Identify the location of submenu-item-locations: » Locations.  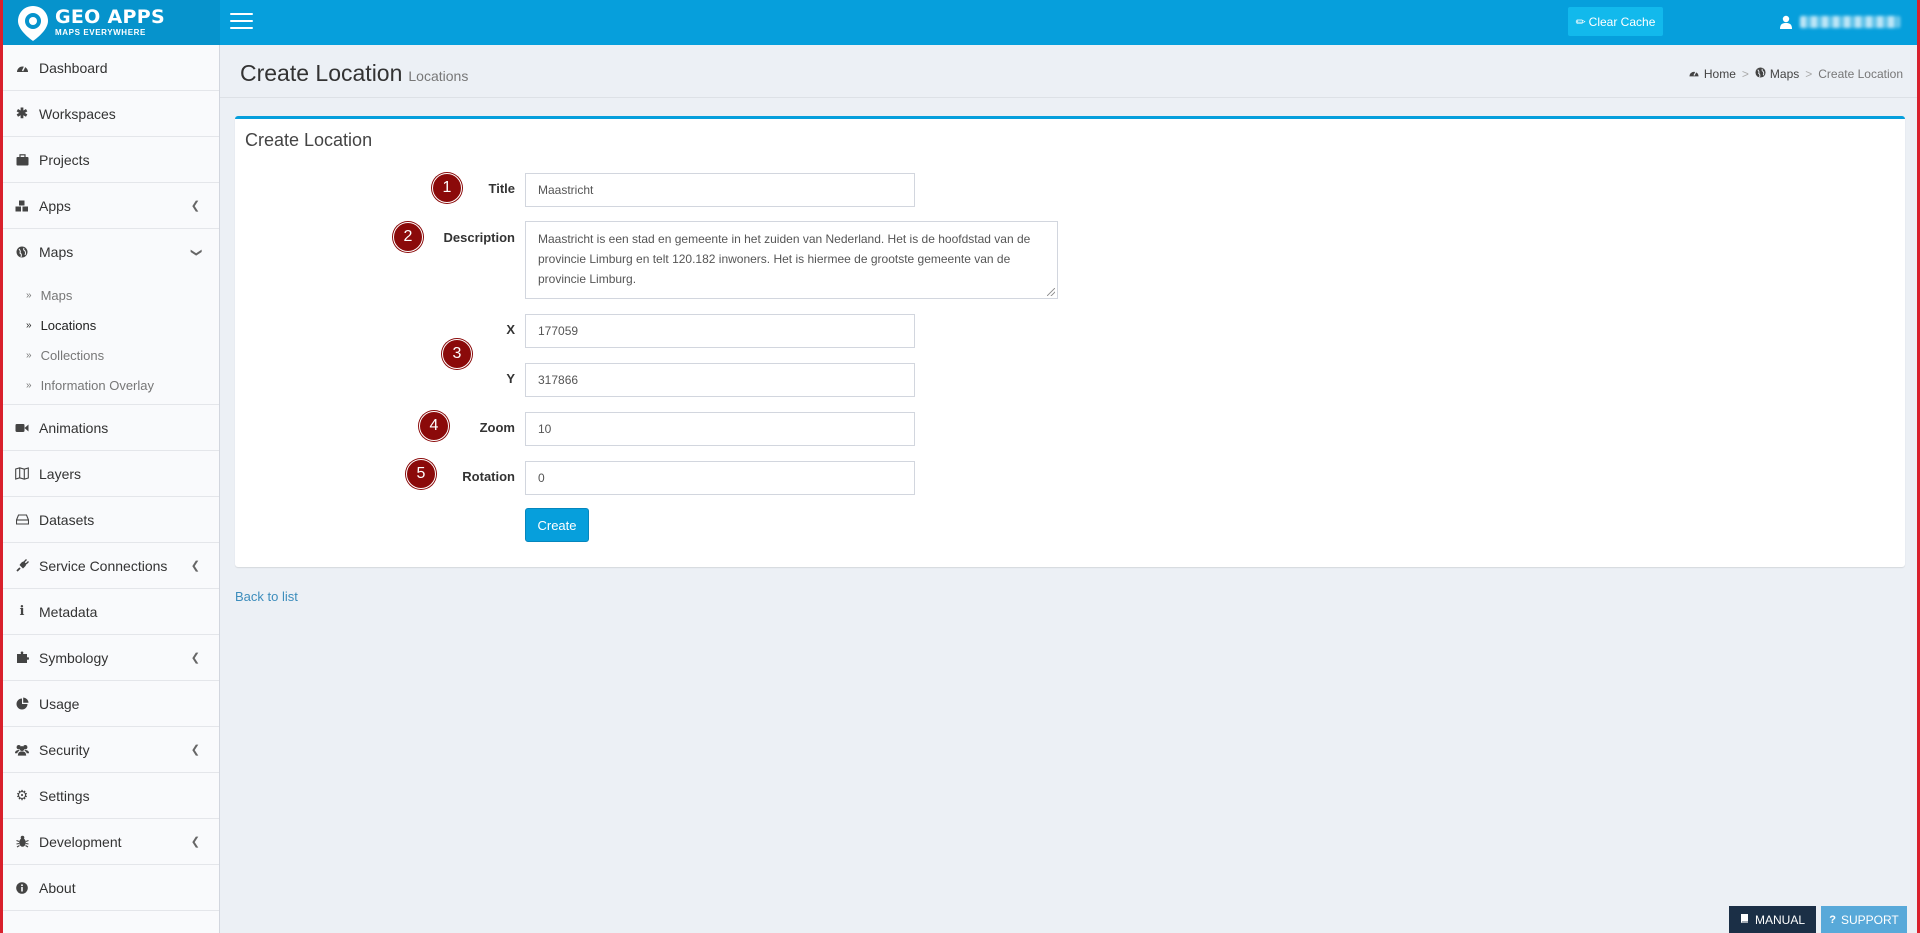
(111, 325).